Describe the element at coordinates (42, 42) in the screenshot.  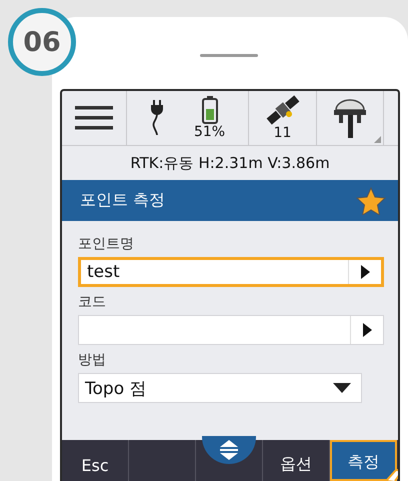
I see `step-badge: 06` at that location.